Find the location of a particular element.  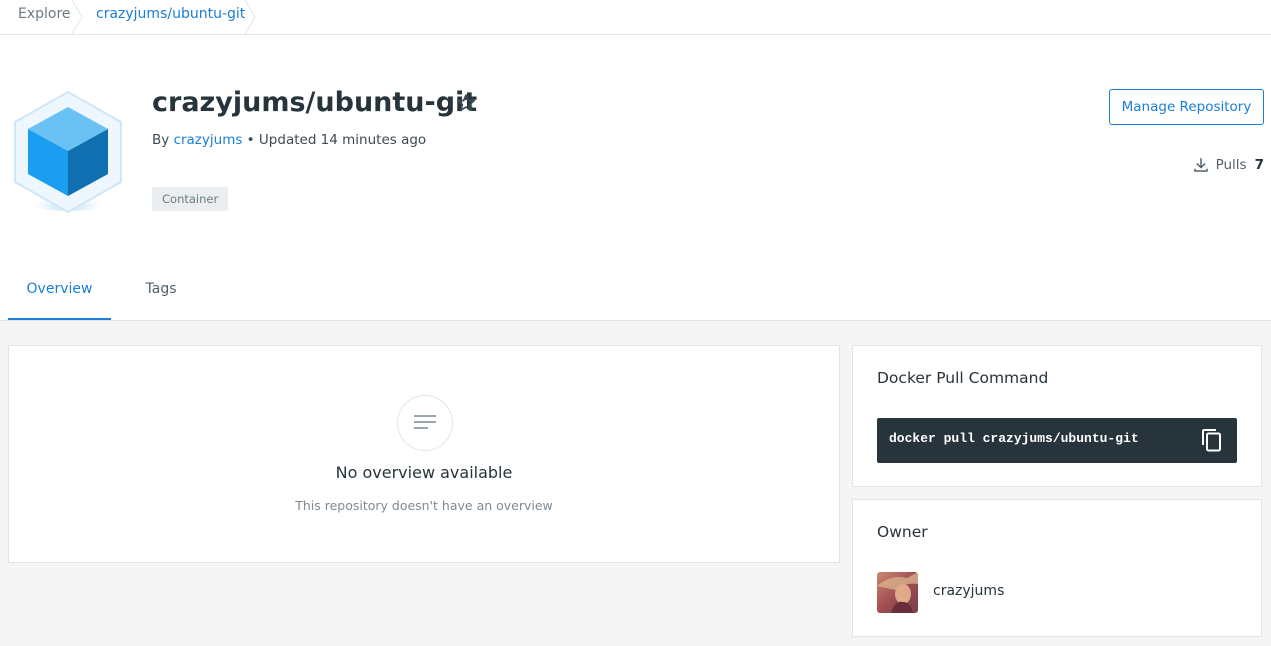

breadcrumb: Explore crazyjums/ubuntu-git is located at coordinates (635, 17).